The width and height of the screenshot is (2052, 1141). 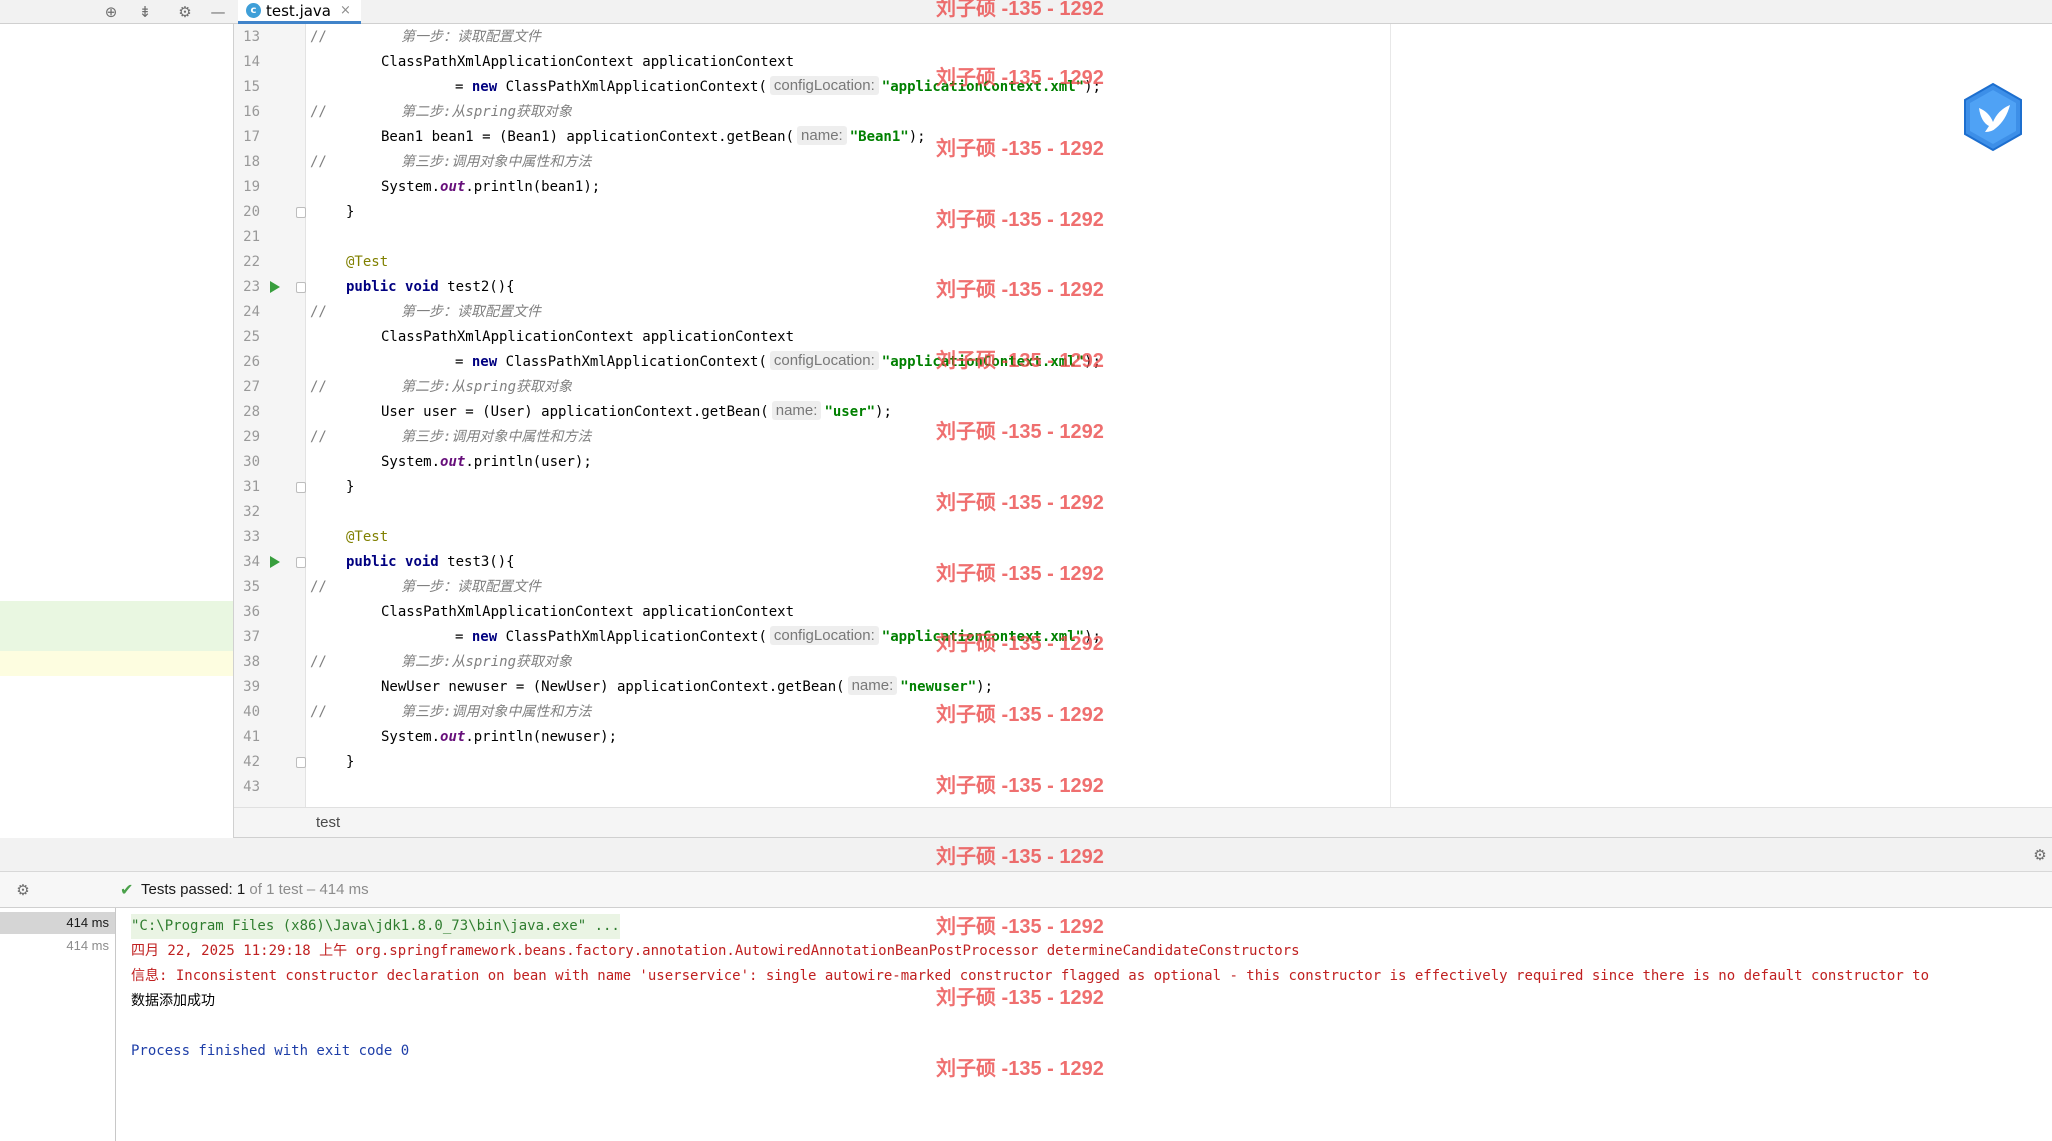 I want to click on tab-label: test.java, so click(x=299, y=10).